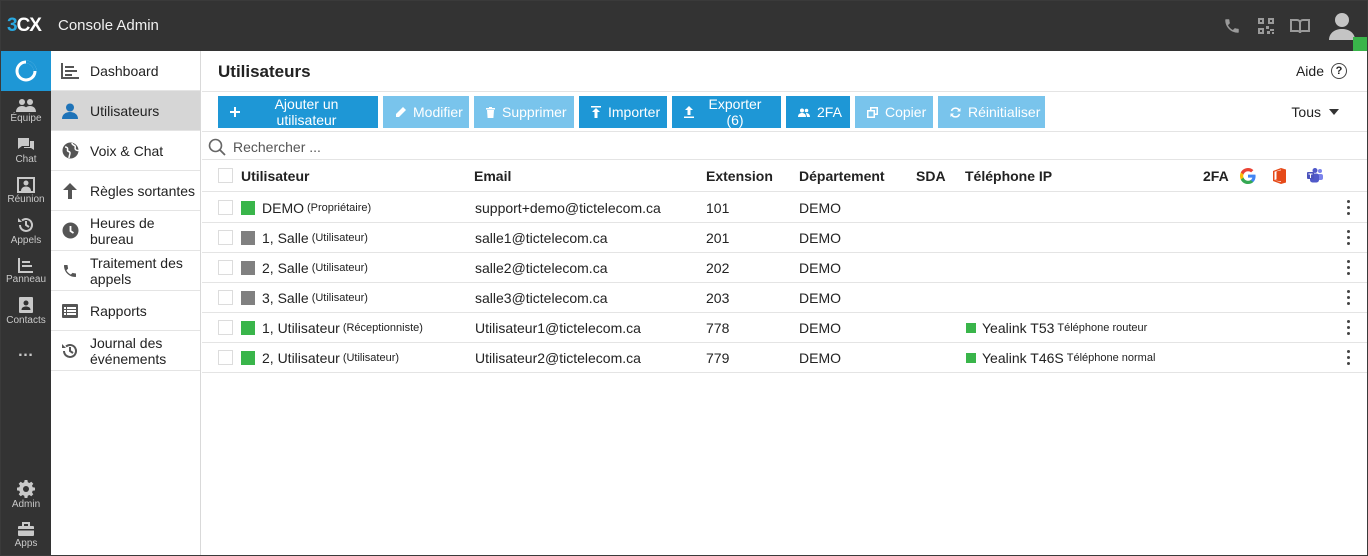  Describe the element at coordinates (125, 231) in the screenshot. I see `sidebar-item-office-hours: Heures de bureau` at that location.